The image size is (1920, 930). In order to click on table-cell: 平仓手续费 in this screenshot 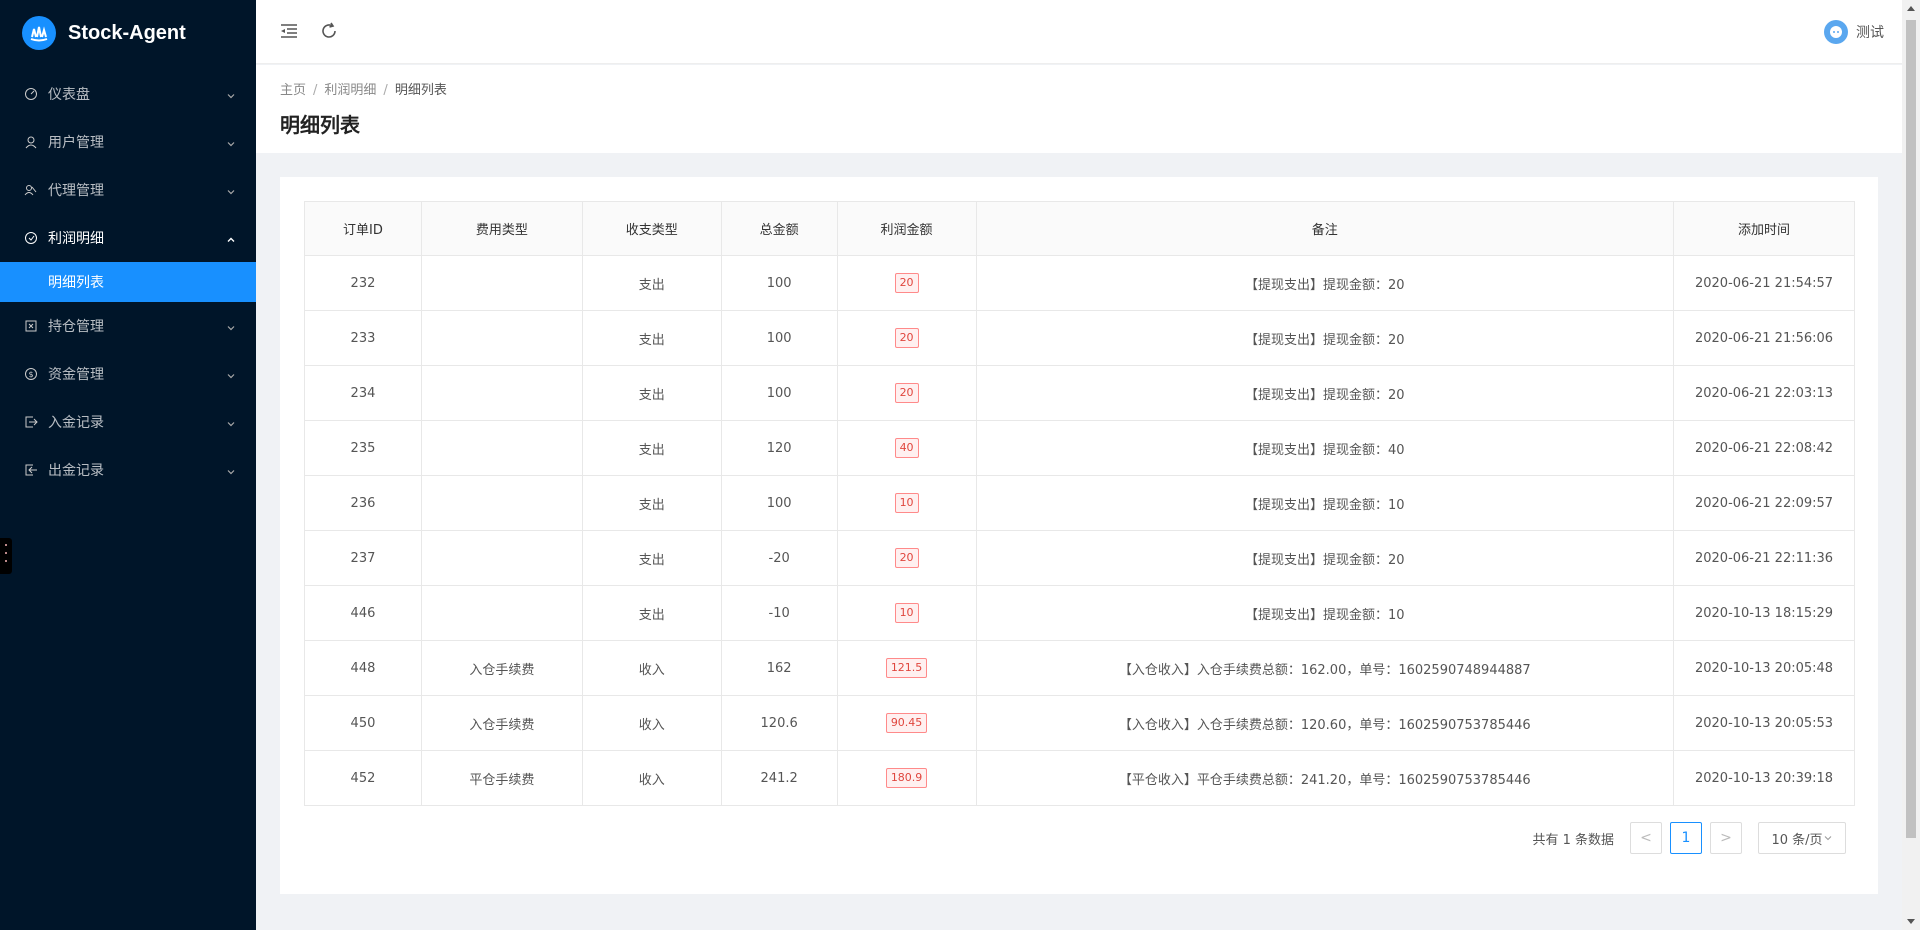, I will do `click(501, 778)`.